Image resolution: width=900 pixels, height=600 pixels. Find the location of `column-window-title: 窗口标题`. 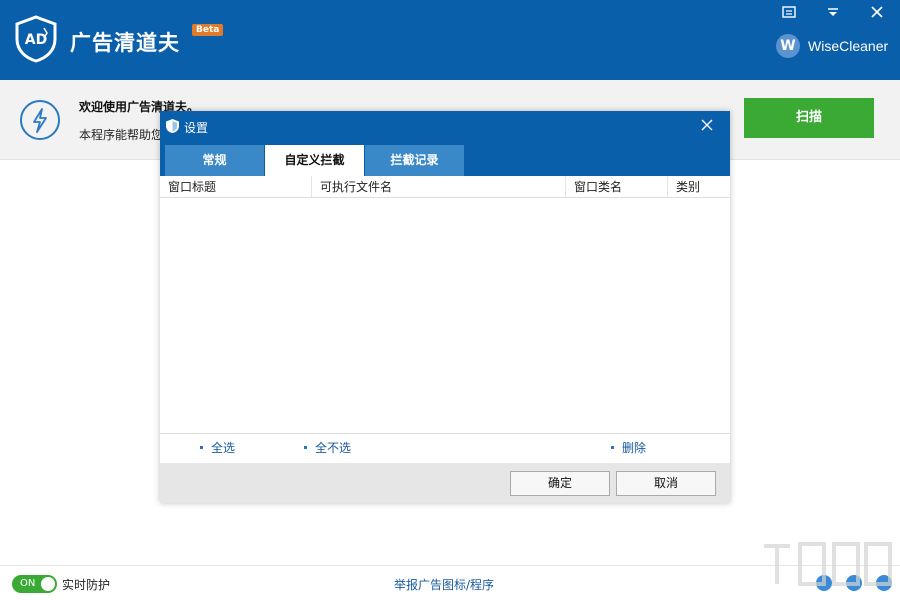

column-window-title: 窗口标题 is located at coordinates (236, 187).